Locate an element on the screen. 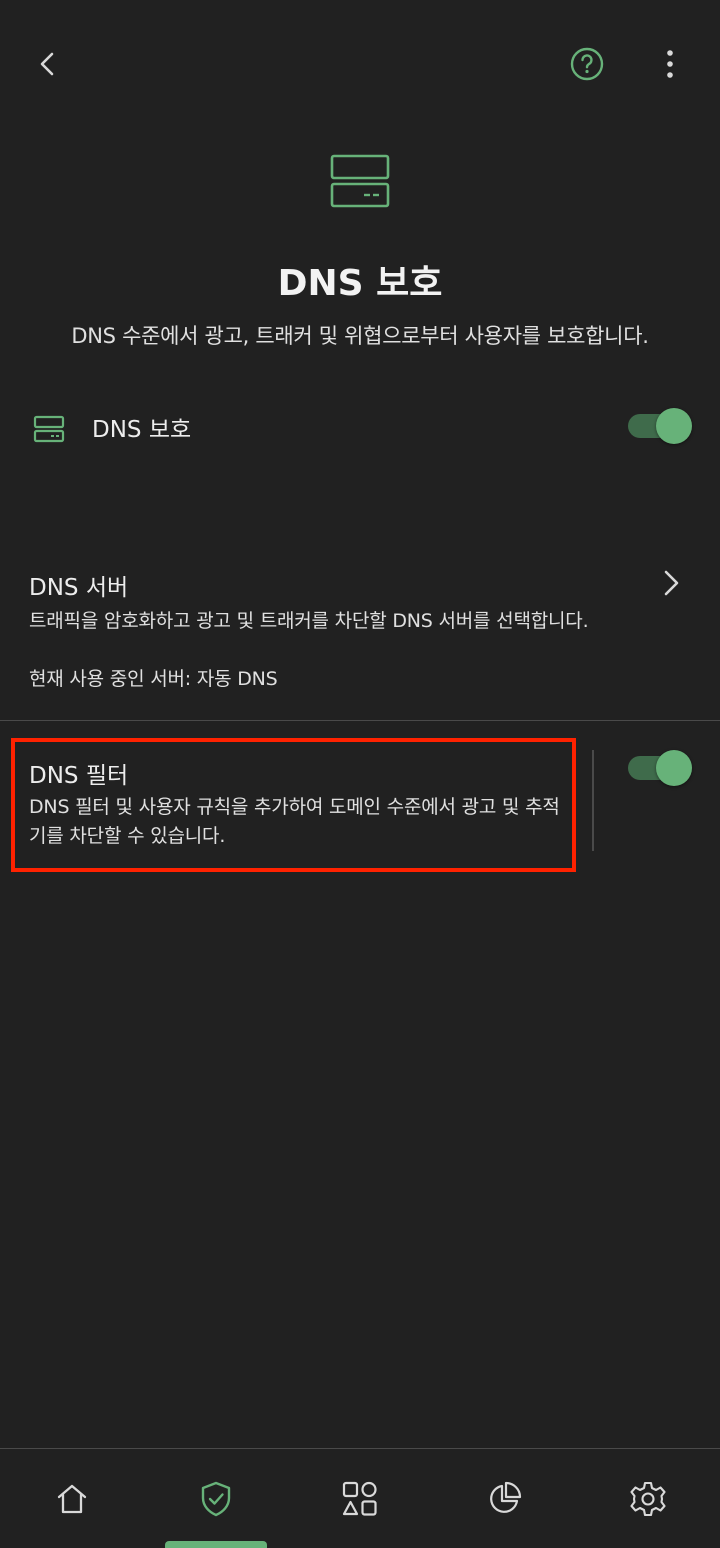  page-subtitle: DNS 수준에서 광고, 트래커 및 위협으로부터 사용자를 보호합니다. is located at coordinates (360, 336).